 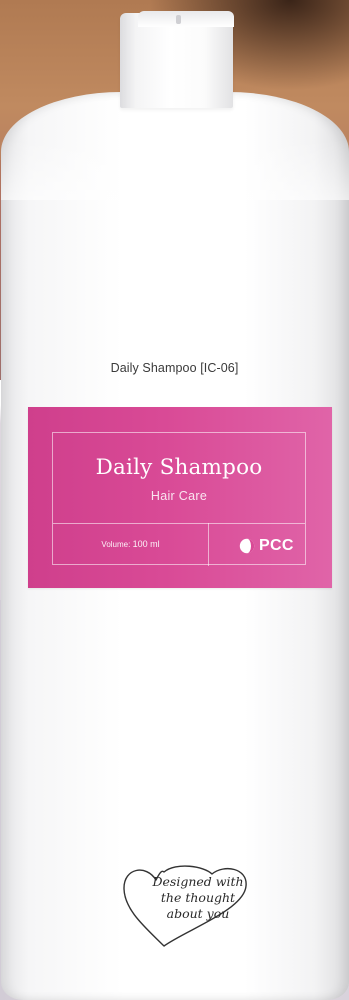 I want to click on label-subtitle: Hair Care, so click(x=179, y=496).